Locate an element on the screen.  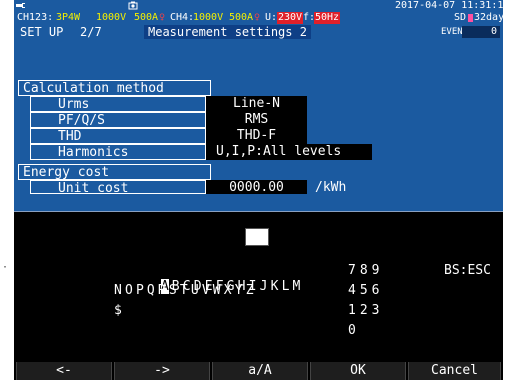
ch4-voltage-range: 1000V is located at coordinates (208, 17).